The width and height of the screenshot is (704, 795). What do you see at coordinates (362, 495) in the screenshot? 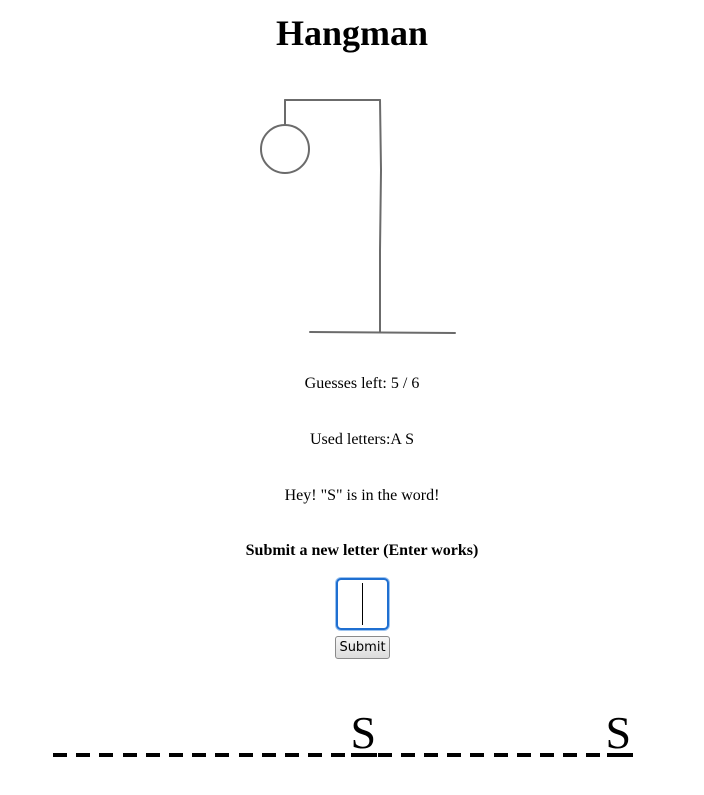
I see `status-message: Hey! "S" is in the word!` at bounding box center [362, 495].